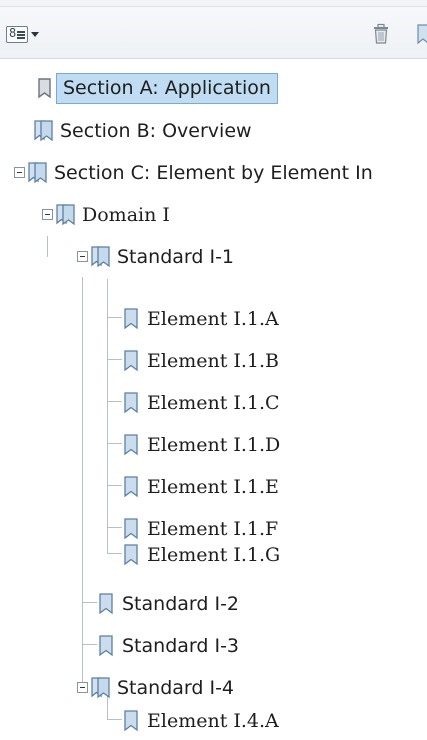 The height and width of the screenshot is (740, 427). I want to click on bookmark-label: Standard I-1, so click(176, 256).